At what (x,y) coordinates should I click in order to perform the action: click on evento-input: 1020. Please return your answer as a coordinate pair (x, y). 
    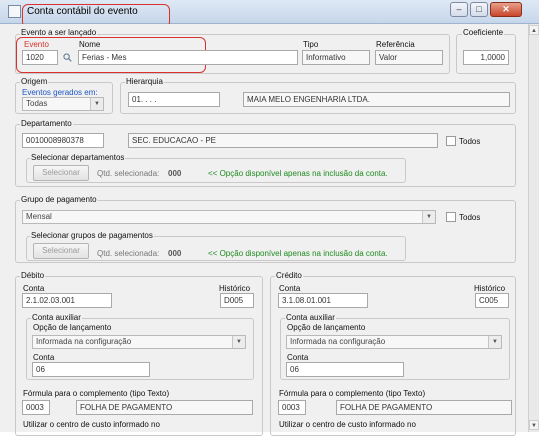
    Looking at the image, I should click on (40, 57).